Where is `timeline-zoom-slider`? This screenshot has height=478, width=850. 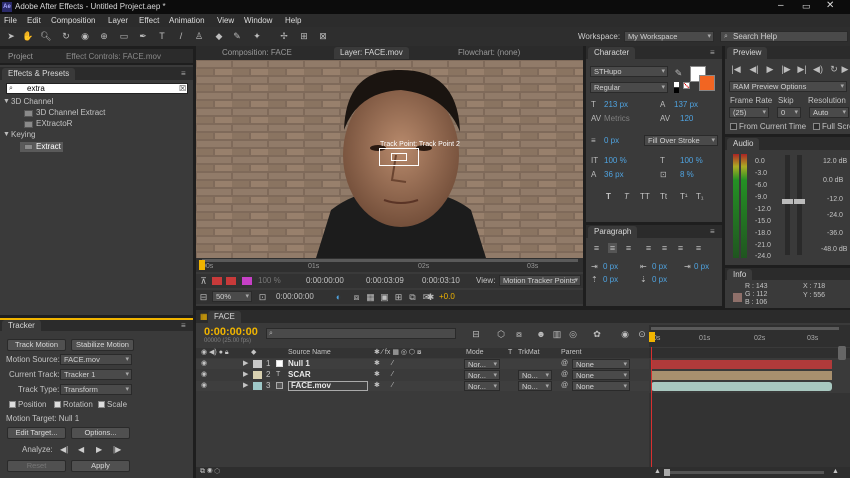
timeline-zoom-slider is located at coordinates (744, 472).